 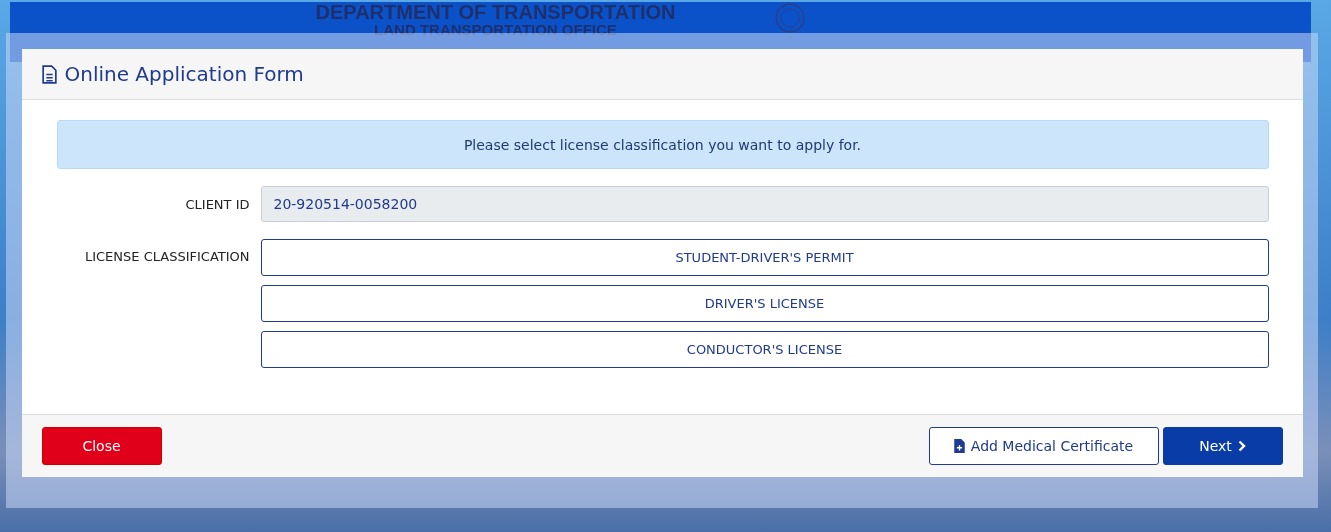 I want to click on dialog-title: Online Application Form, so click(x=184, y=74).